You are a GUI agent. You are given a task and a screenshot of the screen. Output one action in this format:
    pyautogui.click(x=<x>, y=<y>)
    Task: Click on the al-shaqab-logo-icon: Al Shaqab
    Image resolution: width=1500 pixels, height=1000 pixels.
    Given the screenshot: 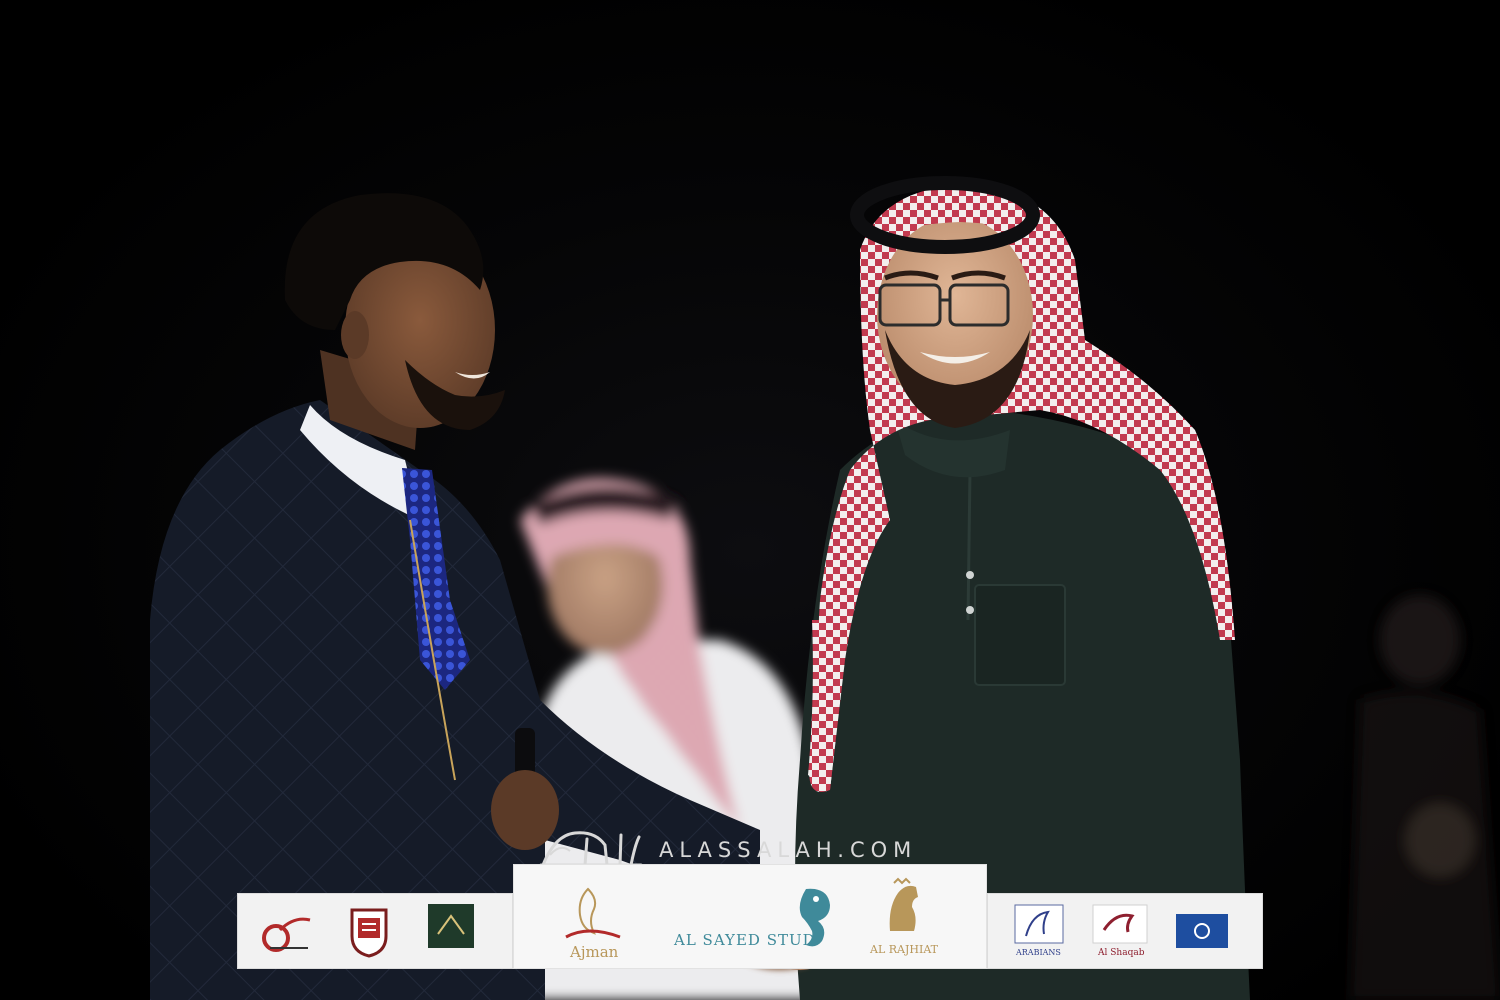 What is the action you would take?
    pyautogui.click(x=1120, y=931)
    